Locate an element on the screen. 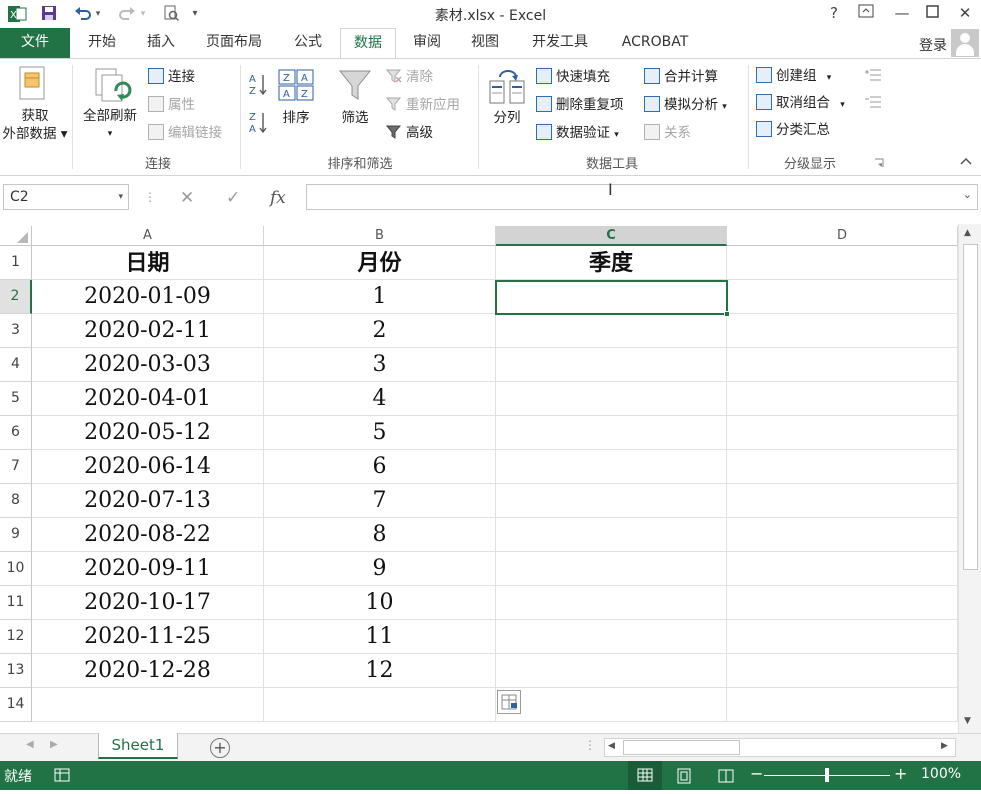 This screenshot has width=981, height=794. date-cell: 2020-09-11 is located at coordinates (148, 569).